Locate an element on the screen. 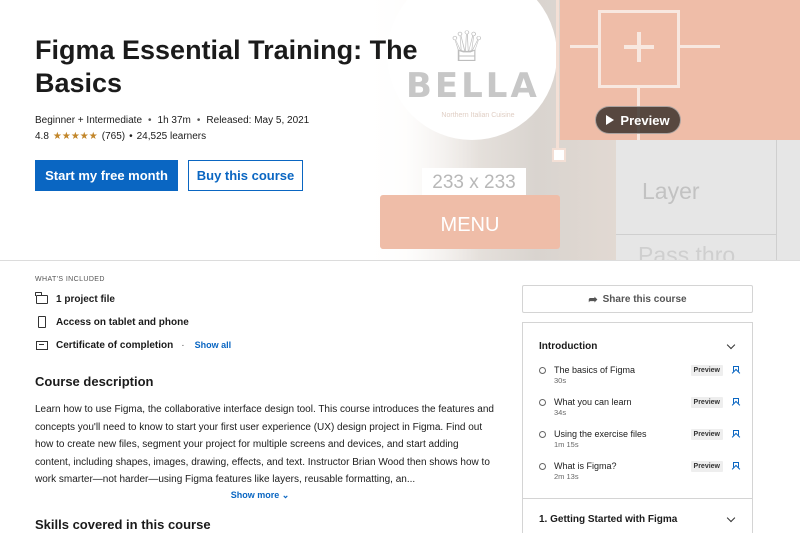 The height and width of the screenshot is (533, 800). certificate-icon is located at coordinates (41, 345).